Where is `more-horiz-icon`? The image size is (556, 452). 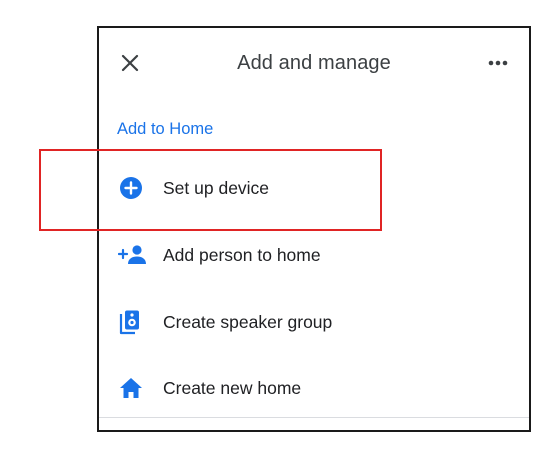 more-horiz-icon is located at coordinates (498, 63).